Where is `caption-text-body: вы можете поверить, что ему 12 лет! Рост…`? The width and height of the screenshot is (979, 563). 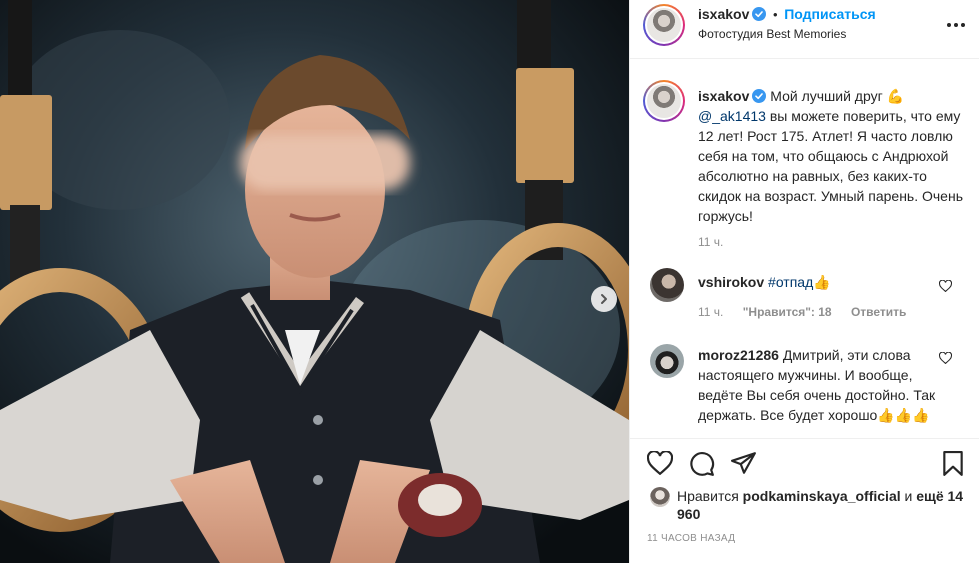
caption-text-body: вы можете поверить, что ему 12 лет! Рост… is located at coordinates (830, 166).